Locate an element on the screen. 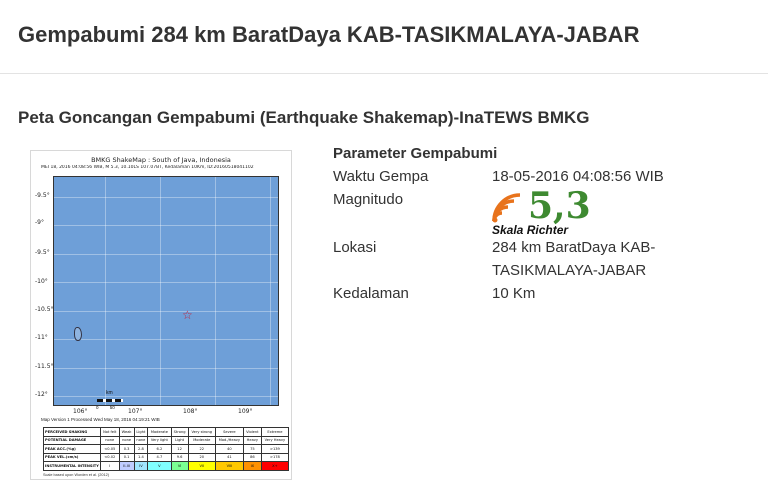 The width and height of the screenshot is (768, 493). lokasi-value-line1: 284 km BaratDaya KAB- is located at coordinates (574, 247).